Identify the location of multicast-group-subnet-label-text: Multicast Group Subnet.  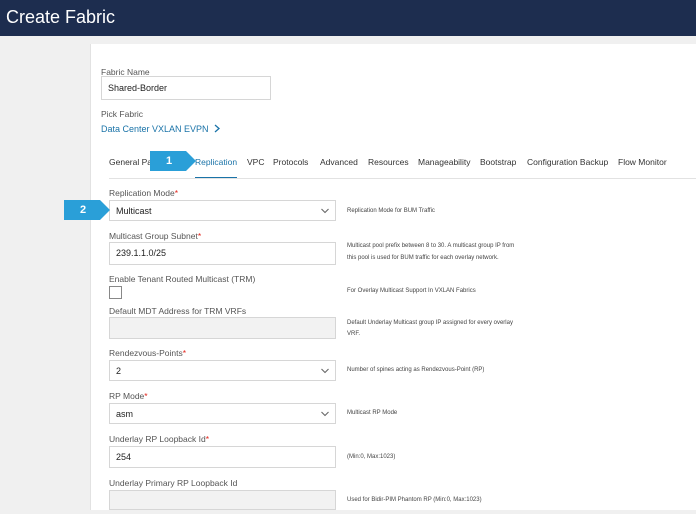
(153, 236).